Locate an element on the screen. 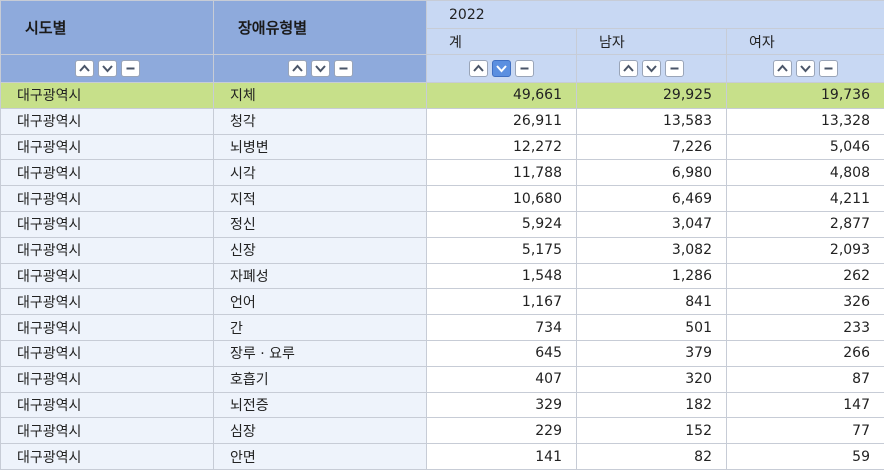 The height and width of the screenshot is (472, 884). cell-male: 3,047 is located at coordinates (651, 224).